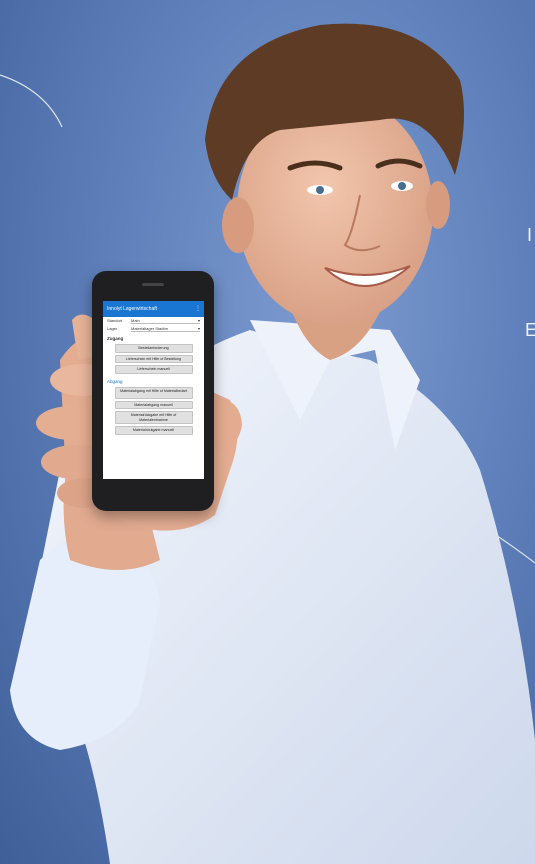 The width and height of the screenshot is (535, 864). What do you see at coordinates (153, 348) in the screenshot?
I see `button-bestellanforderung: Bestellanforderung` at bounding box center [153, 348].